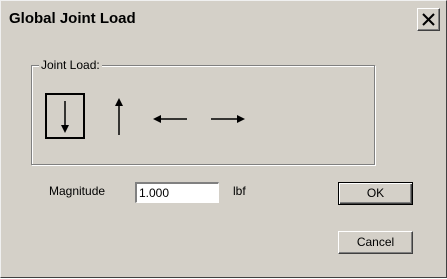 This screenshot has height=279, width=447. What do you see at coordinates (223, 19) in the screenshot?
I see `title-bar: Global Joint Load` at bounding box center [223, 19].